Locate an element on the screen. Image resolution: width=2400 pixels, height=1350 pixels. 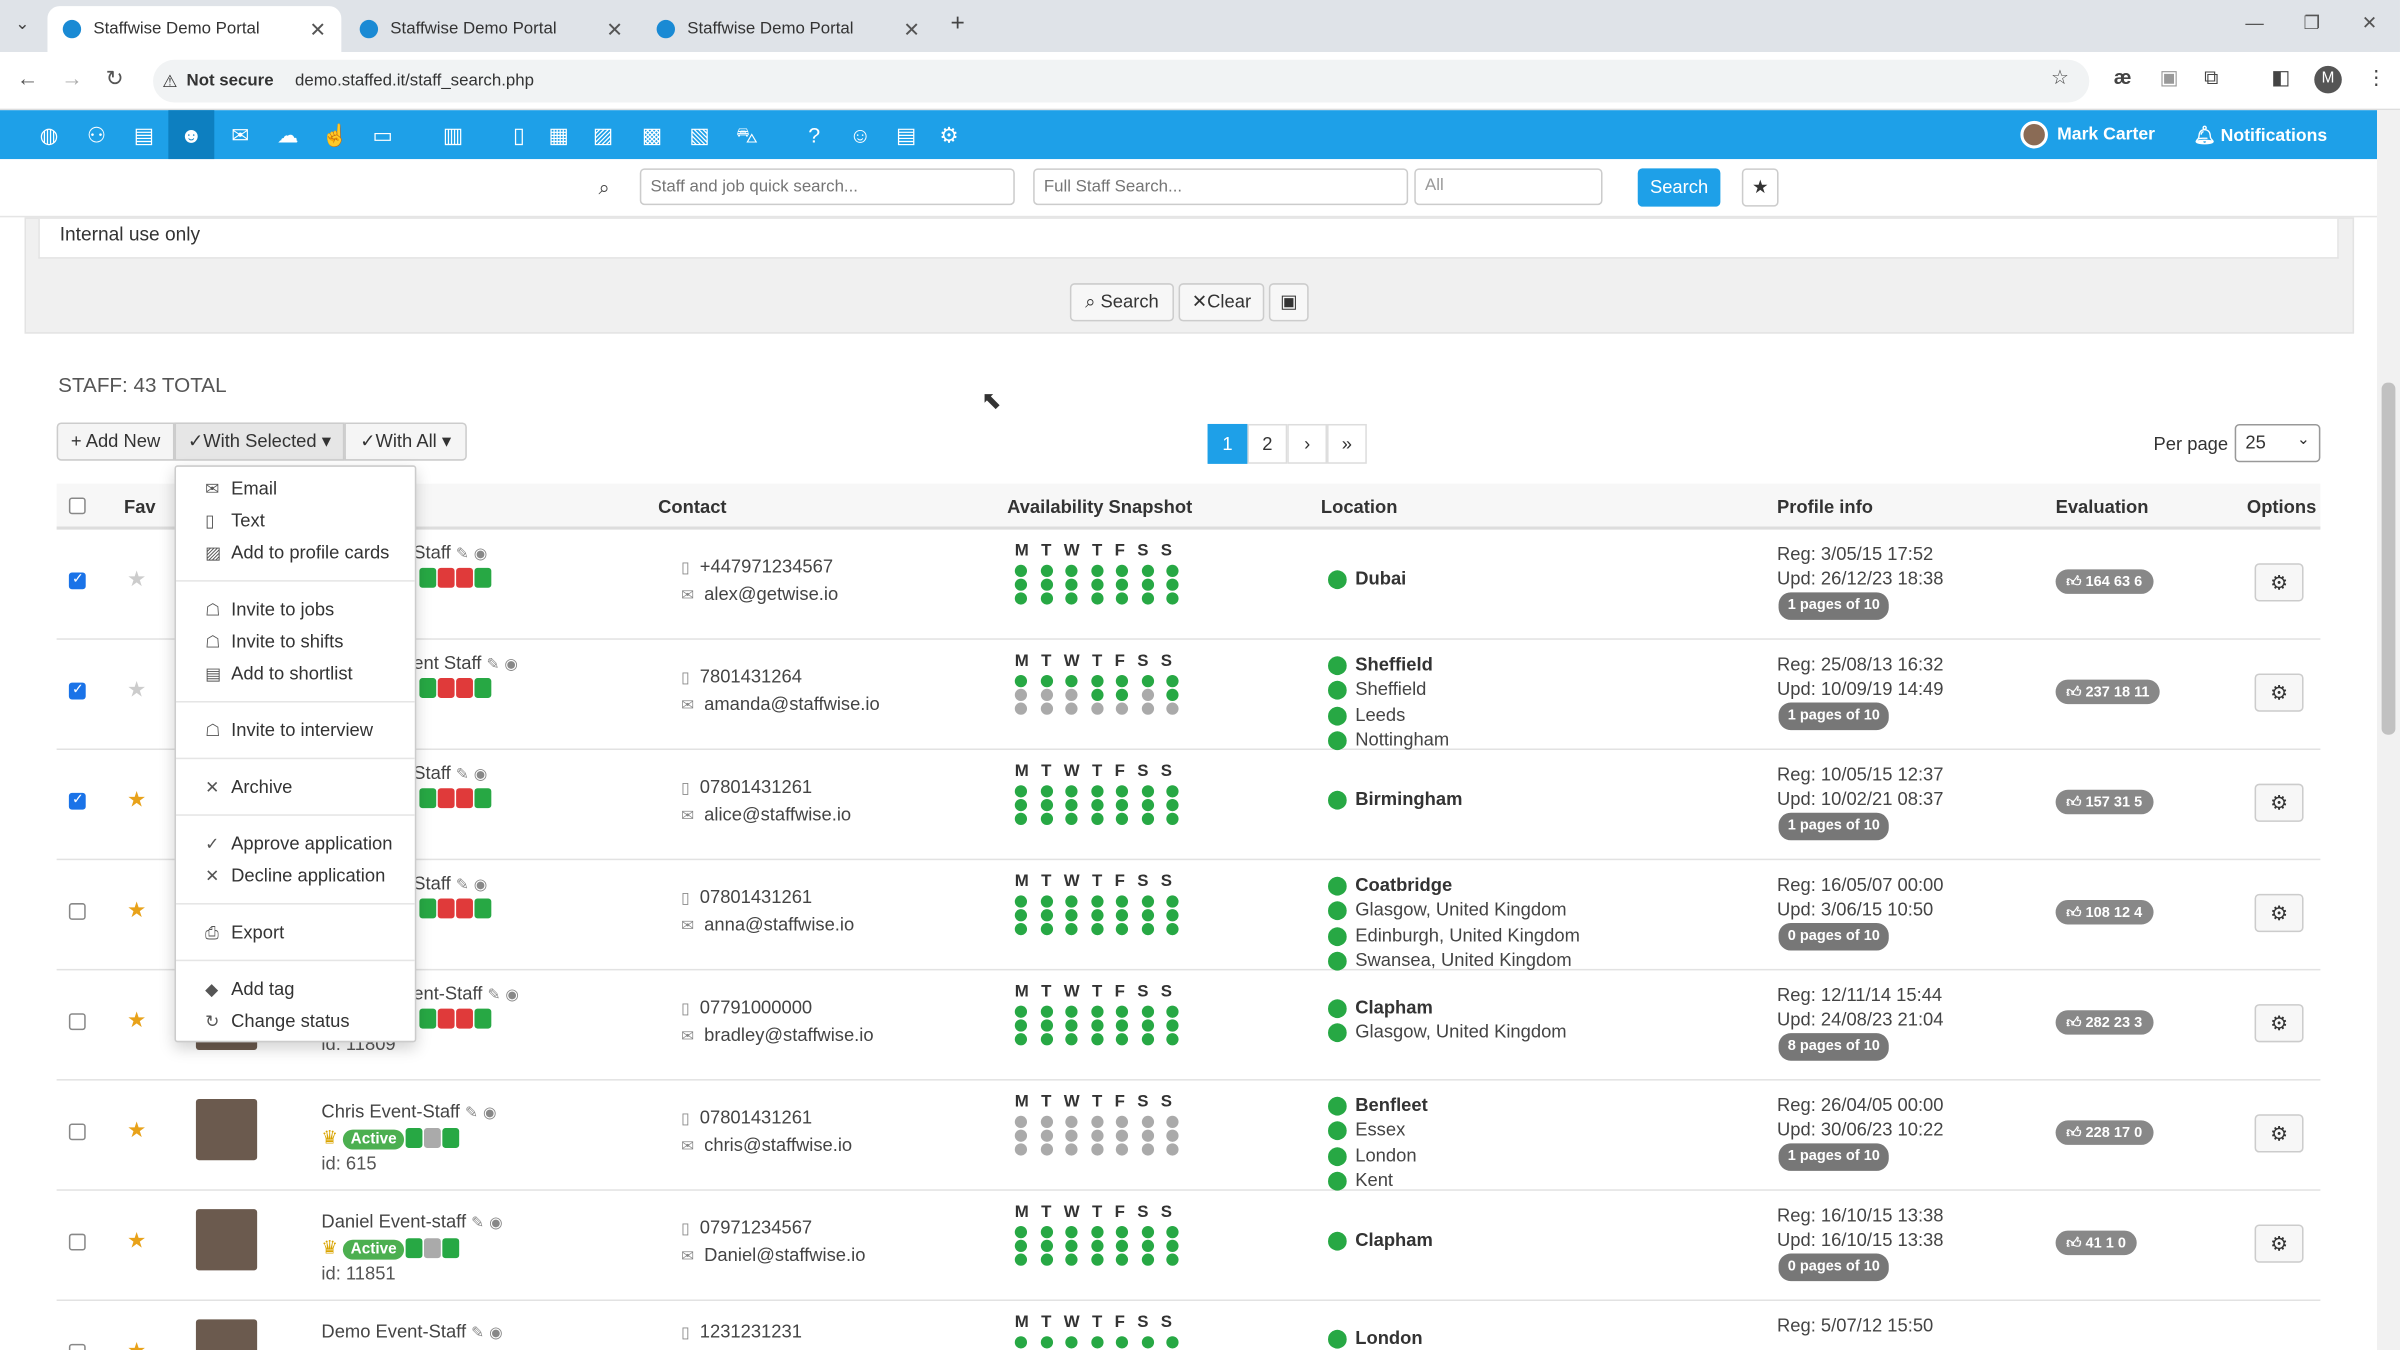
close-window-icon: ✕ is located at coordinates (2369, 22).